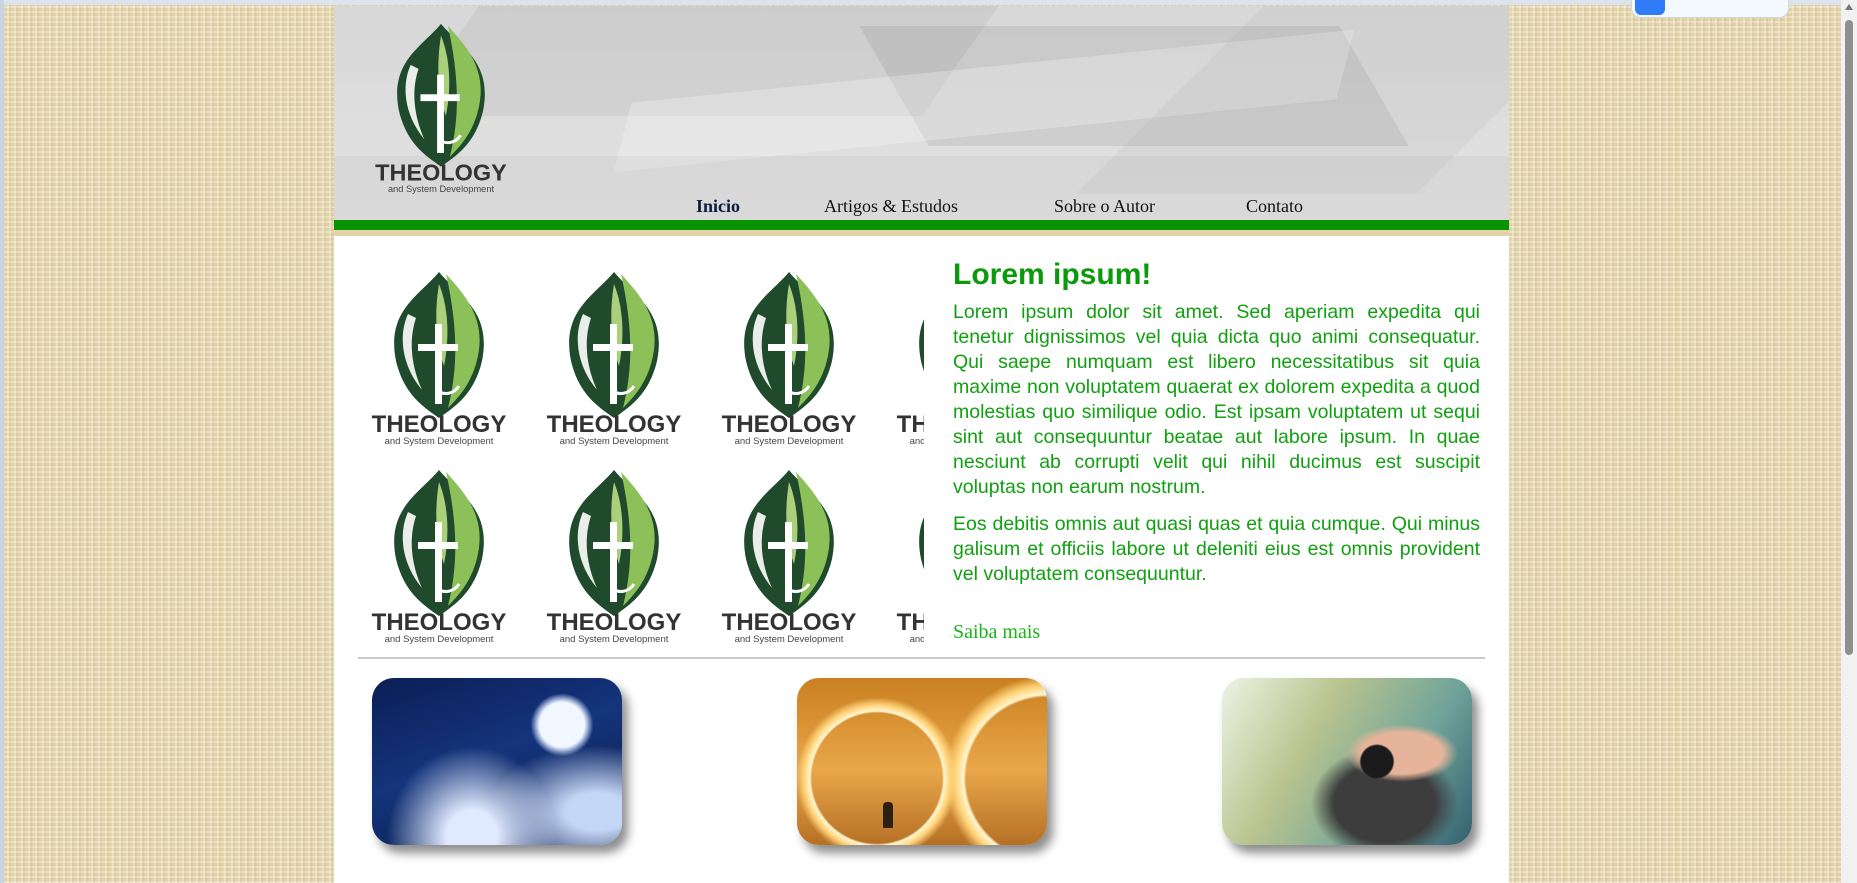  Describe the element at coordinates (921, 658) in the screenshot. I see `section-divider` at that location.